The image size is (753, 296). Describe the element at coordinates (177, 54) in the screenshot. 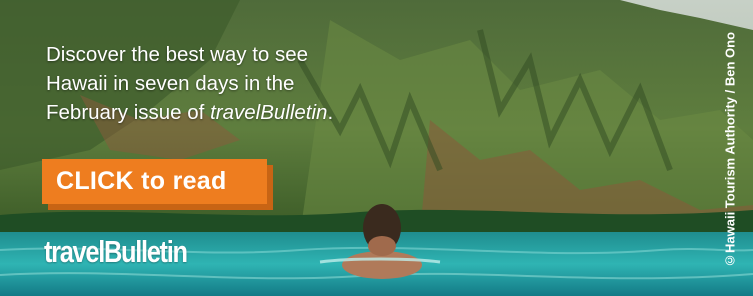

I see `headline-line-1: Discover the best way to see` at that location.